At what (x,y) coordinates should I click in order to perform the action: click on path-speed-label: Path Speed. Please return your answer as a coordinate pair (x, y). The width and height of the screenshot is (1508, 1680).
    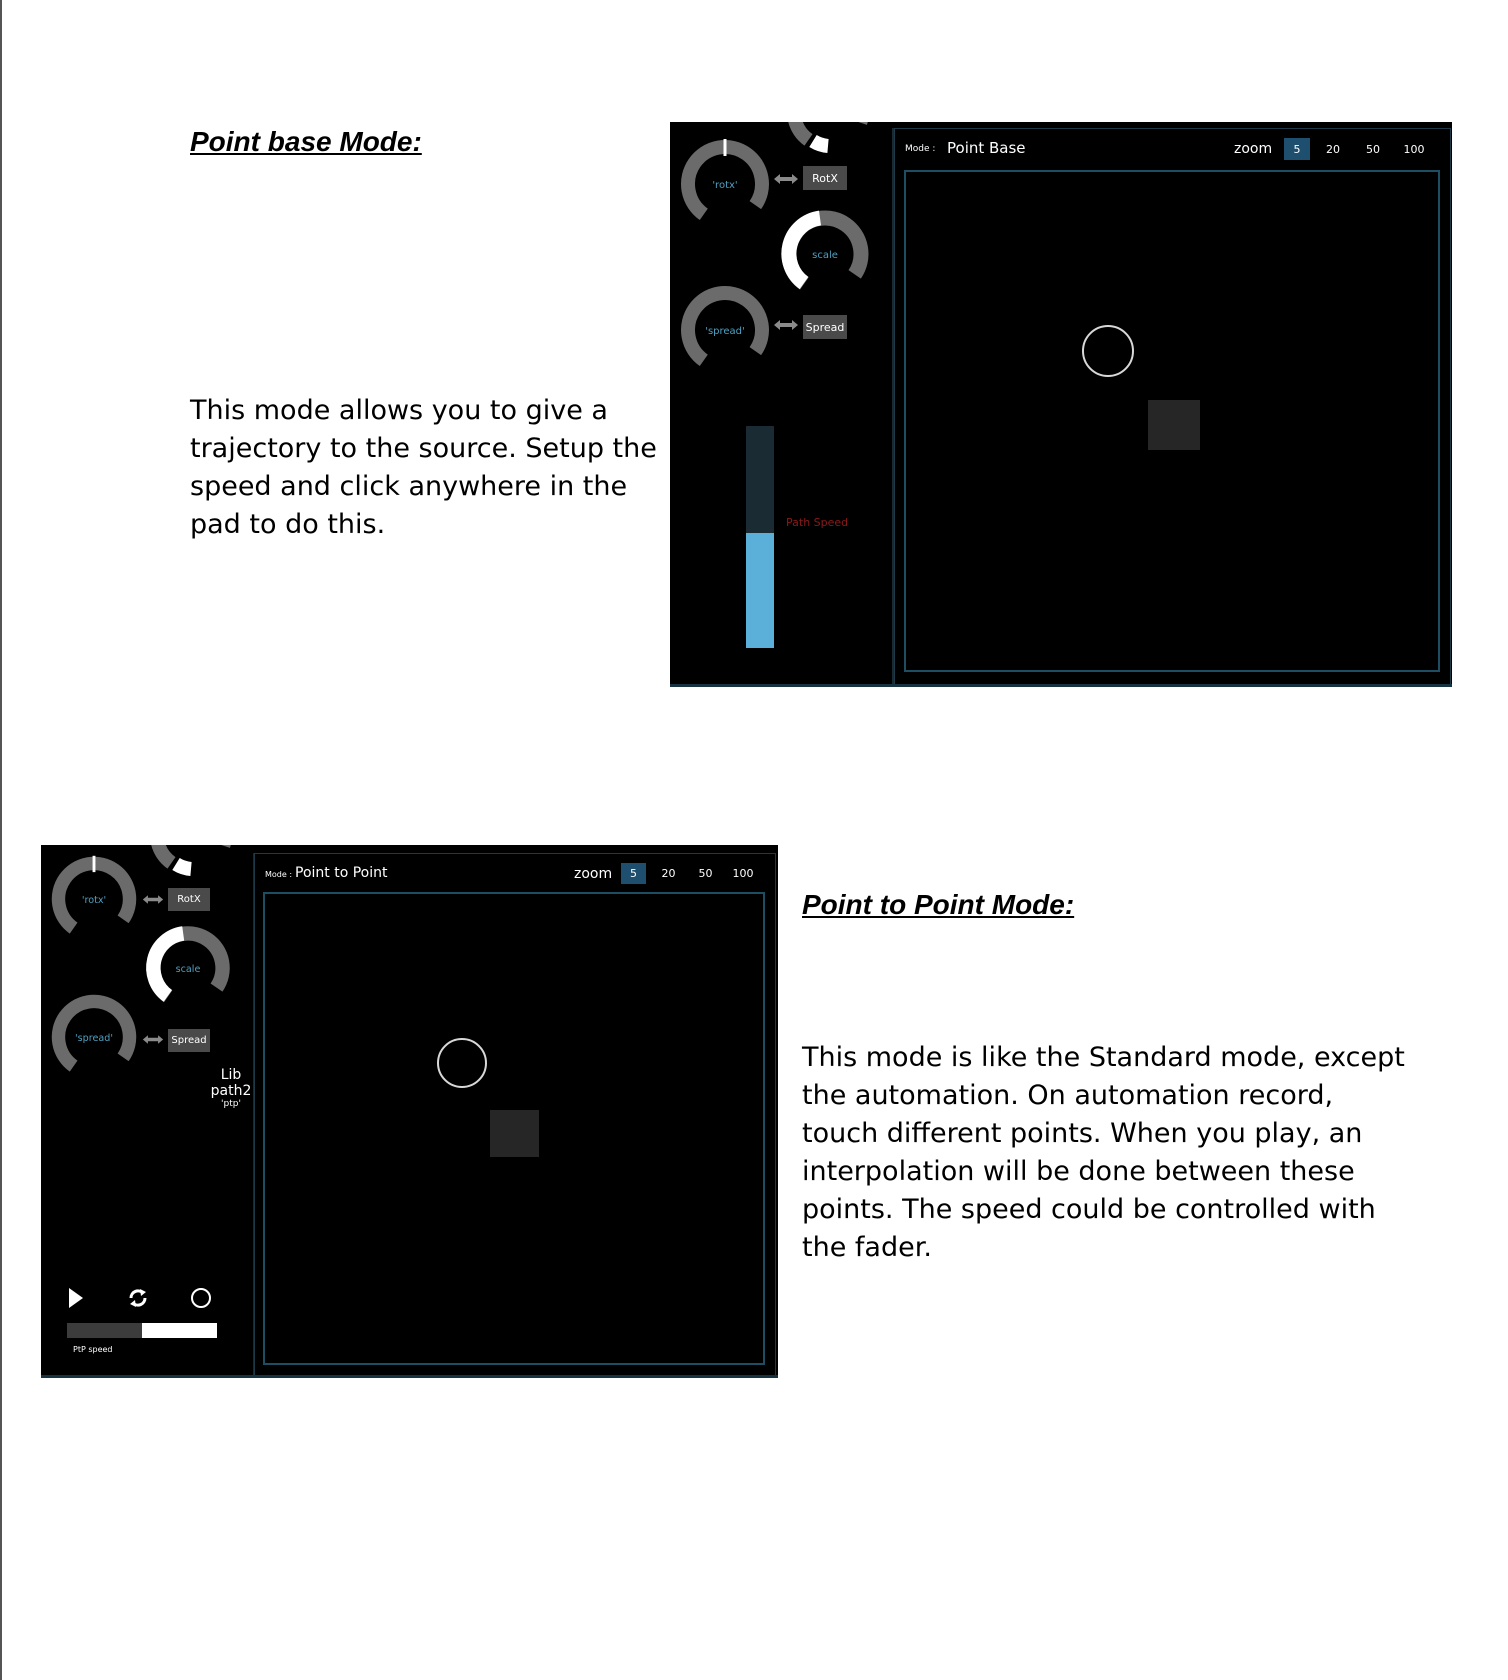
    Looking at the image, I should click on (817, 522).